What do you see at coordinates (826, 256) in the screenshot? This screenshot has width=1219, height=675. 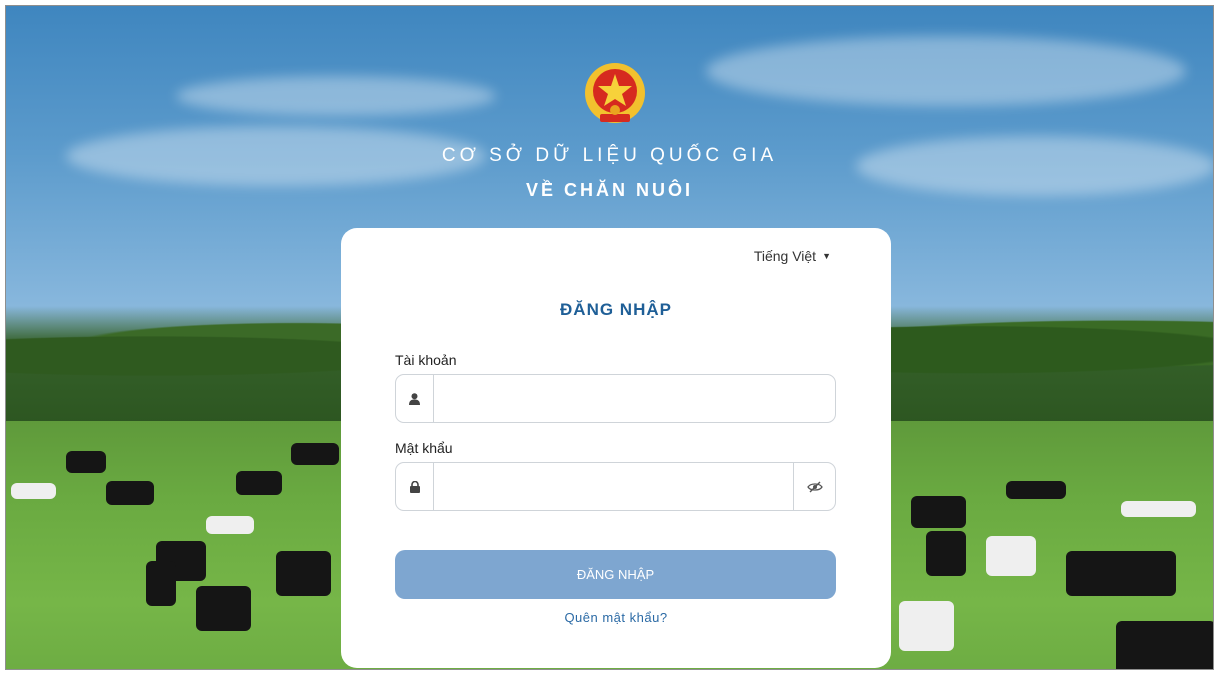 I see `caret-down-icon: ▼` at bounding box center [826, 256].